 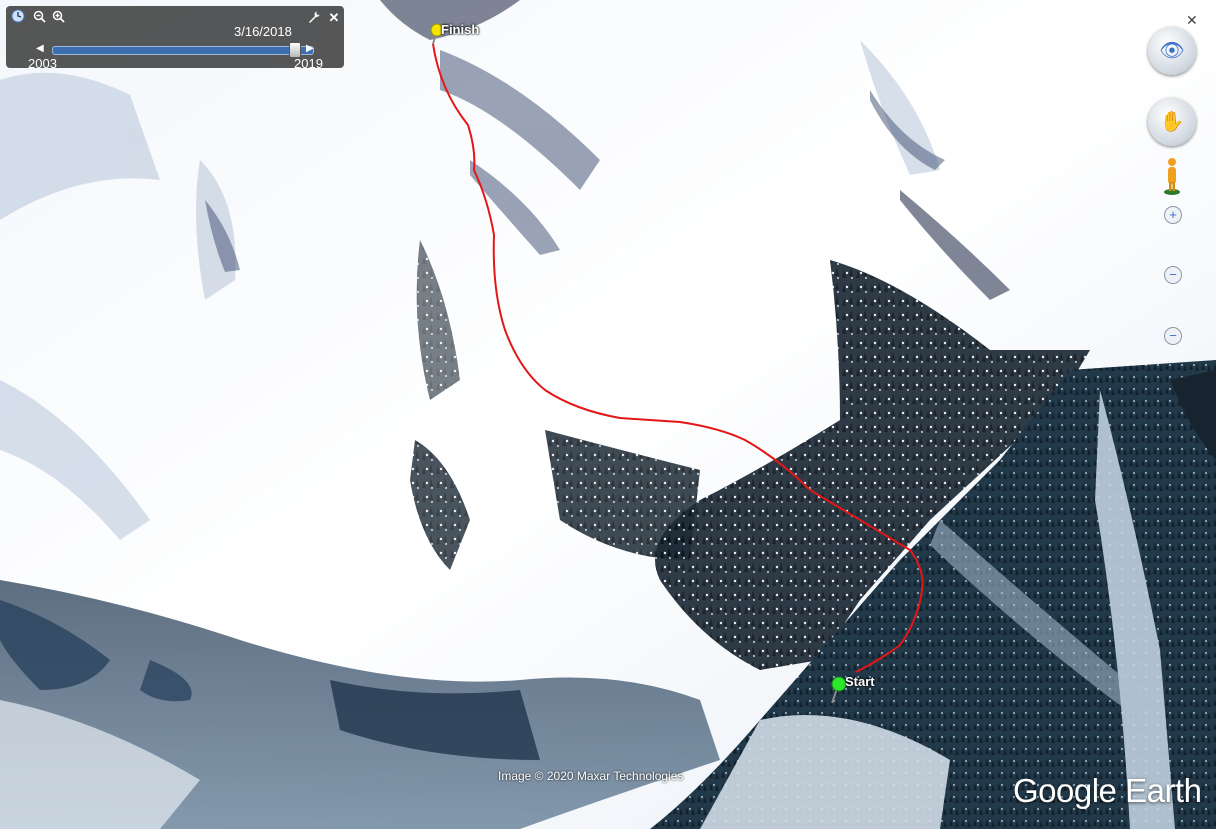 I want to click on google-earth-logo: Google Earth, so click(x=1107, y=790).